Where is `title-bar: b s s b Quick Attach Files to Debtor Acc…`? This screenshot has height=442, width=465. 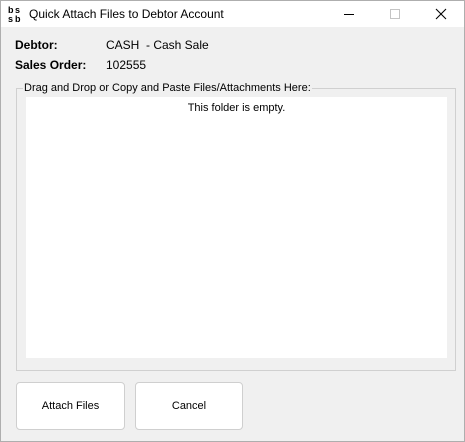 title-bar: b s s b Quick Attach Files to Debtor Acc… is located at coordinates (232, 14).